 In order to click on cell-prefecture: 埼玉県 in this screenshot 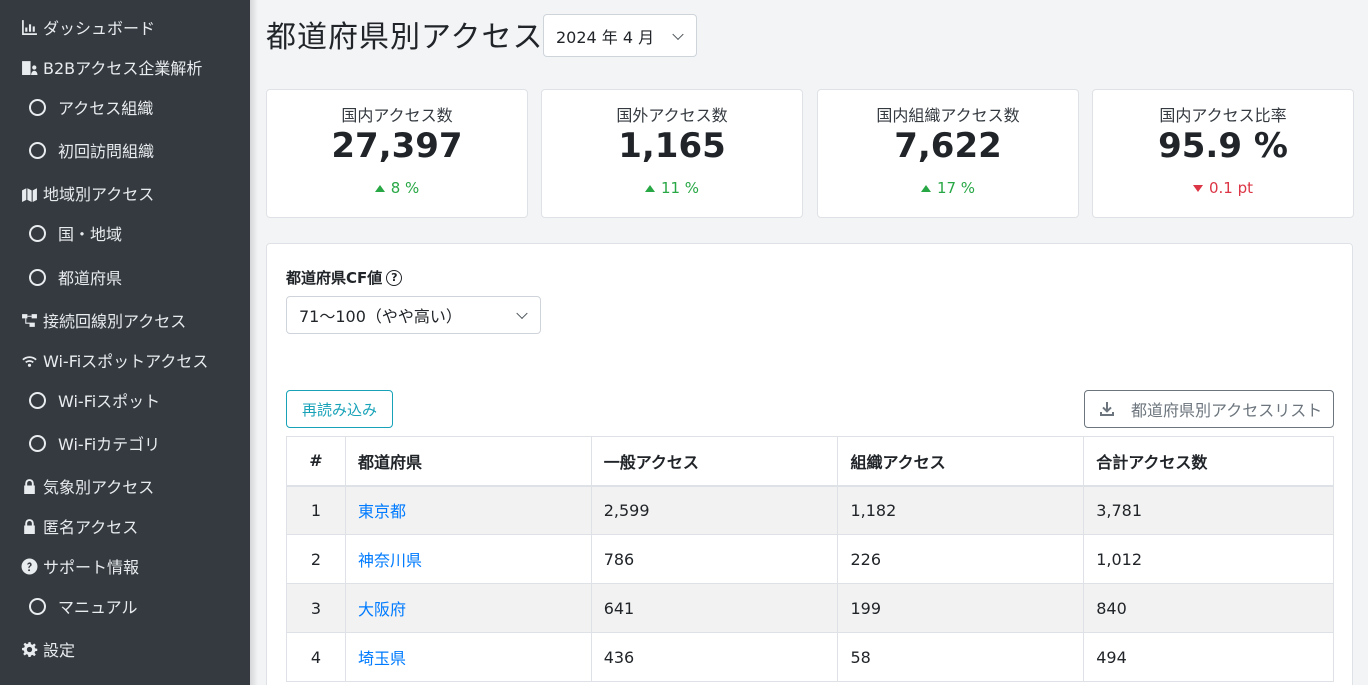, I will do `click(468, 657)`.